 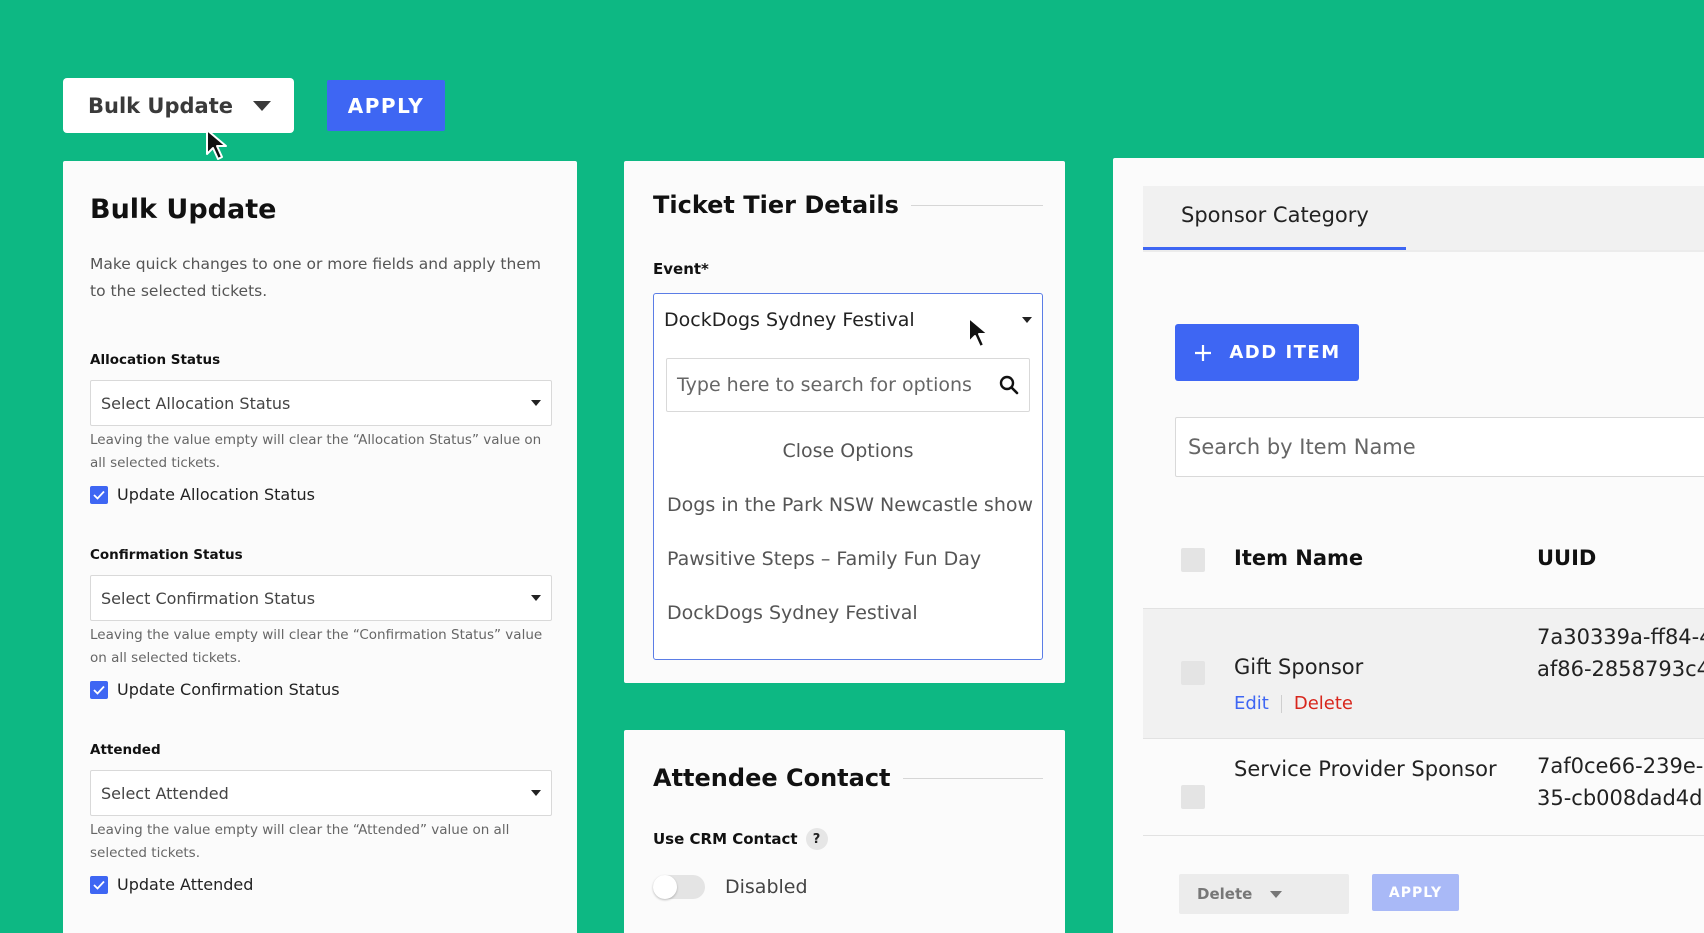 What do you see at coordinates (1009, 385) in the screenshot?
I see `search-icon` at bounding box center [1009, 385].